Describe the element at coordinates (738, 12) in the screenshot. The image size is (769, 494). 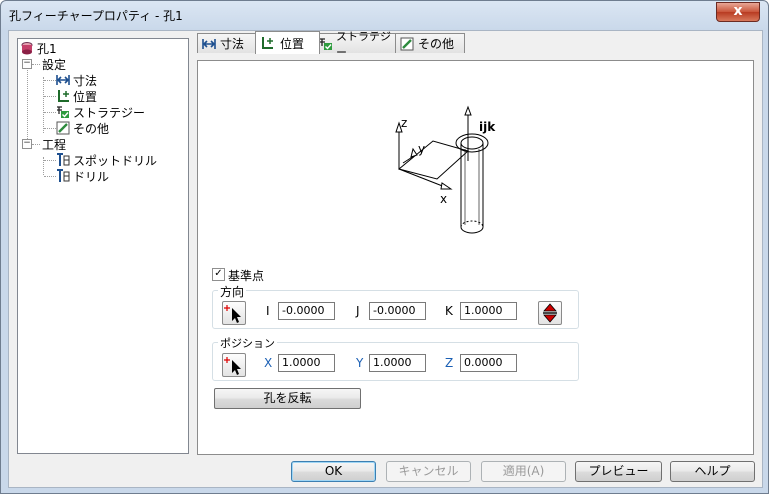
I see `close-button: x` at that location.